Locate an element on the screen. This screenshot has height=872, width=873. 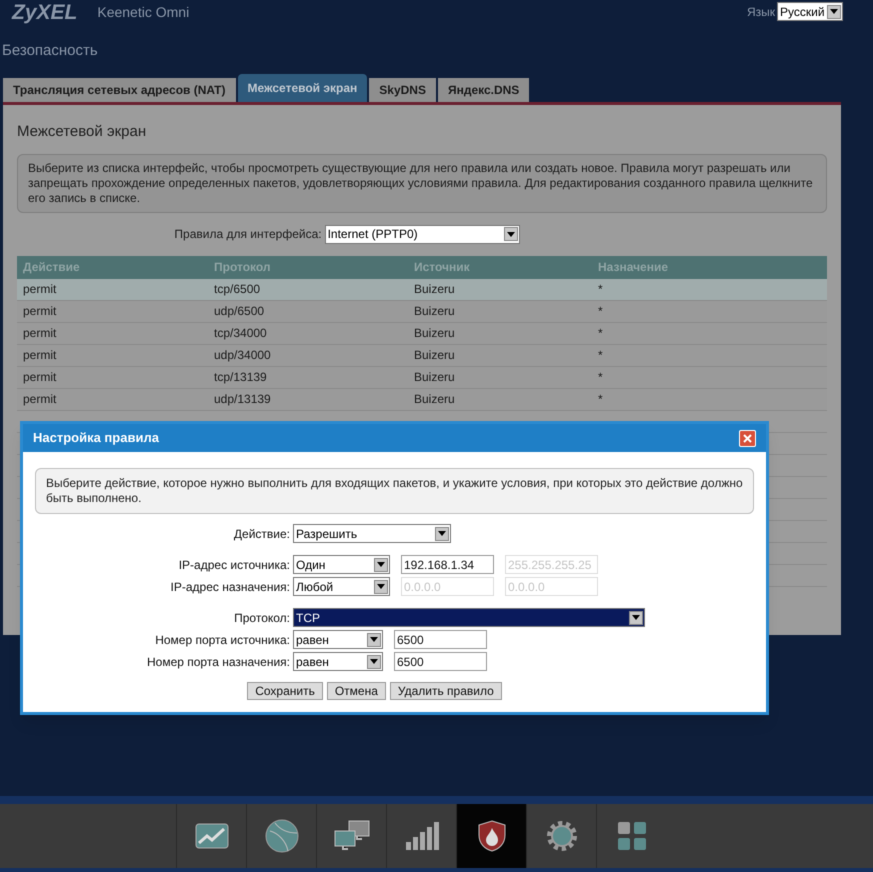
computers-icon is located at coordinates (352, 836).